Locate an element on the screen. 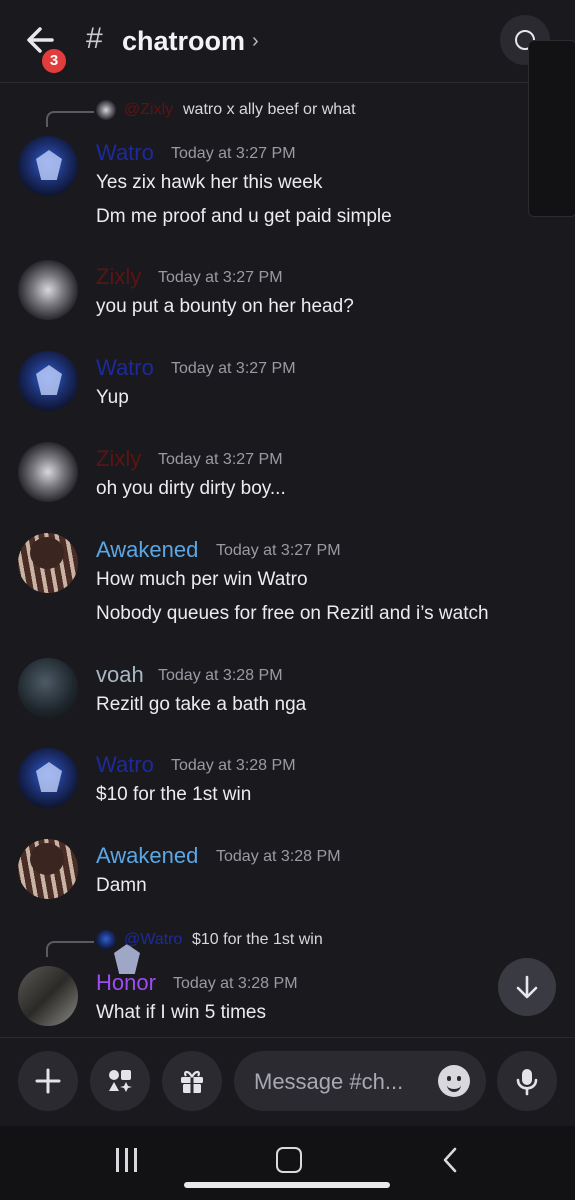 This screenshot has height=1200, width=575. author-name: Honor is located at coordinates (126, 983).